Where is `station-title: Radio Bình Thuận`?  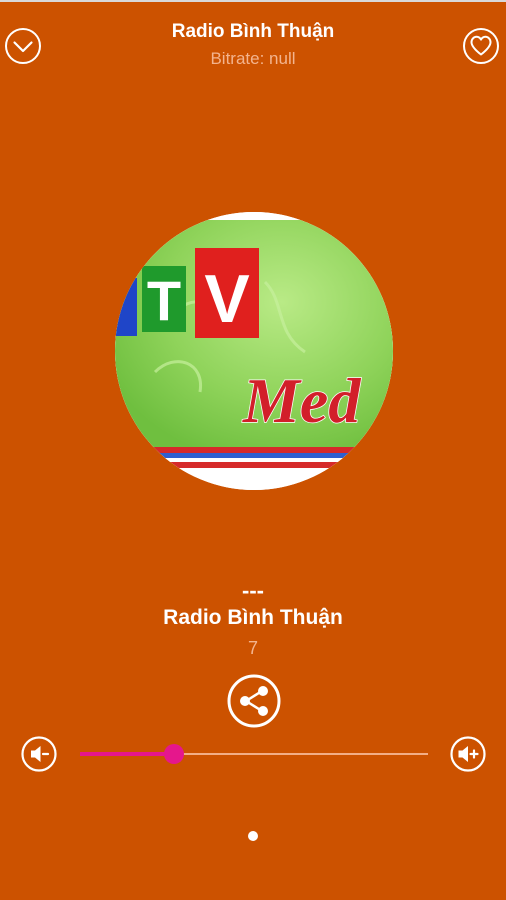 station-title: Radio Bình Thuận is located at coordinates (253, 31).